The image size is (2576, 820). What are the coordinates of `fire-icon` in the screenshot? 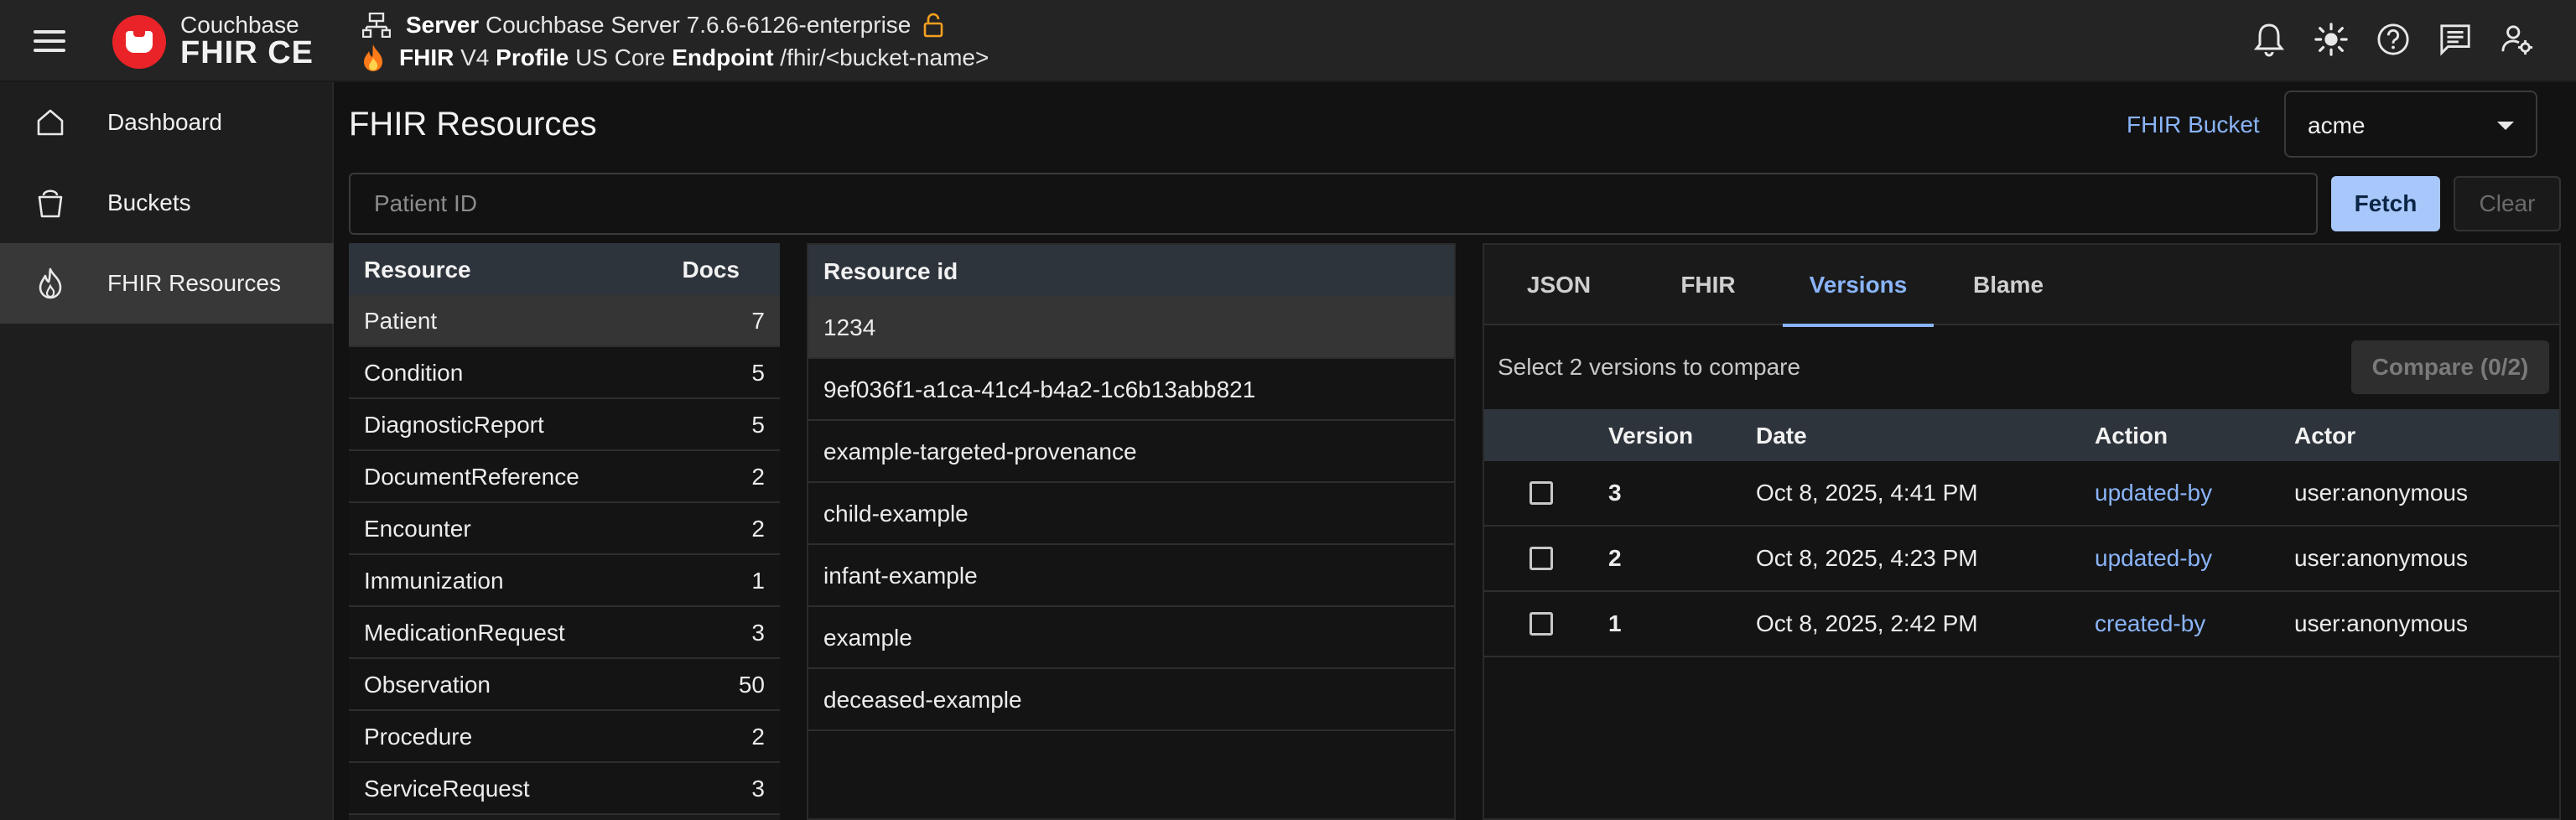 It's located at (50, 283).